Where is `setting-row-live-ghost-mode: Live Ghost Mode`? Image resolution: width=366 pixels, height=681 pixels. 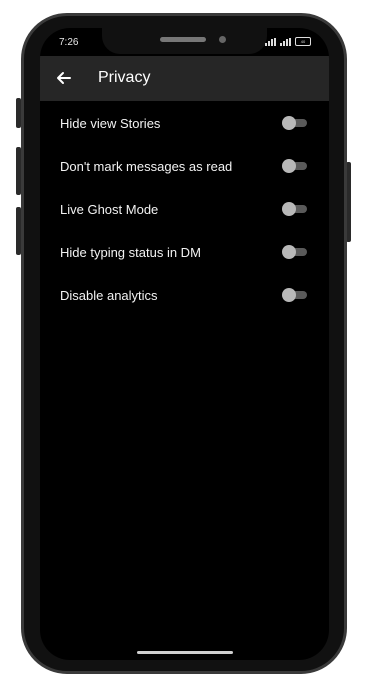 setting-row-live-ghost-mode: Live Ghost Mode is located at coordinates (184, 208).